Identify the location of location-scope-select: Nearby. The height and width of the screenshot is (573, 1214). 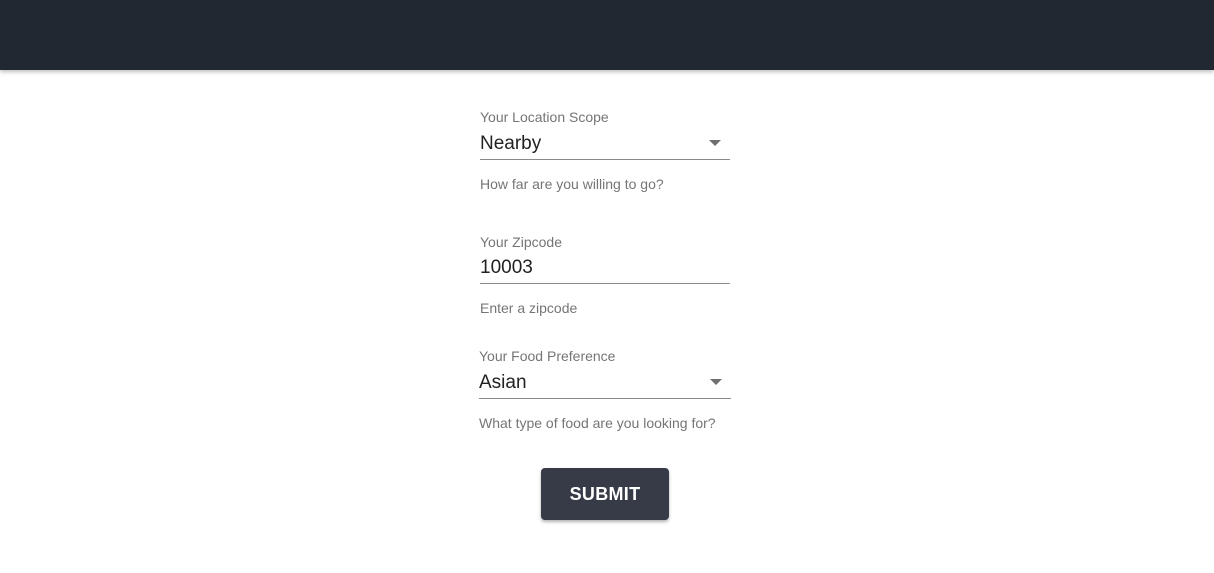
(605, 144).